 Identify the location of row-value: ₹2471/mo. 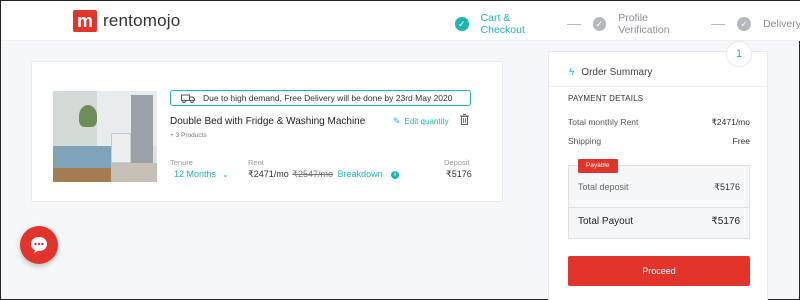
(731, 122).